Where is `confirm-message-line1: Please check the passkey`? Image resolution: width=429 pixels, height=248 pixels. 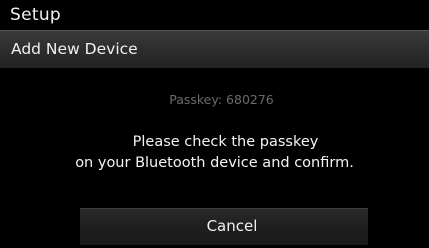 confirm-message-line1: Please check the passkey is located at coordinates (225, 142).